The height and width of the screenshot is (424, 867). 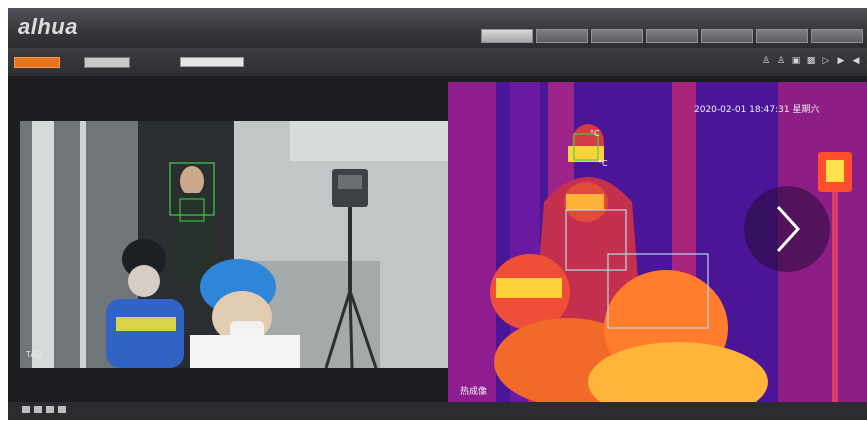 I want to click on header-bar: alhua, so click(x=437, y=28).